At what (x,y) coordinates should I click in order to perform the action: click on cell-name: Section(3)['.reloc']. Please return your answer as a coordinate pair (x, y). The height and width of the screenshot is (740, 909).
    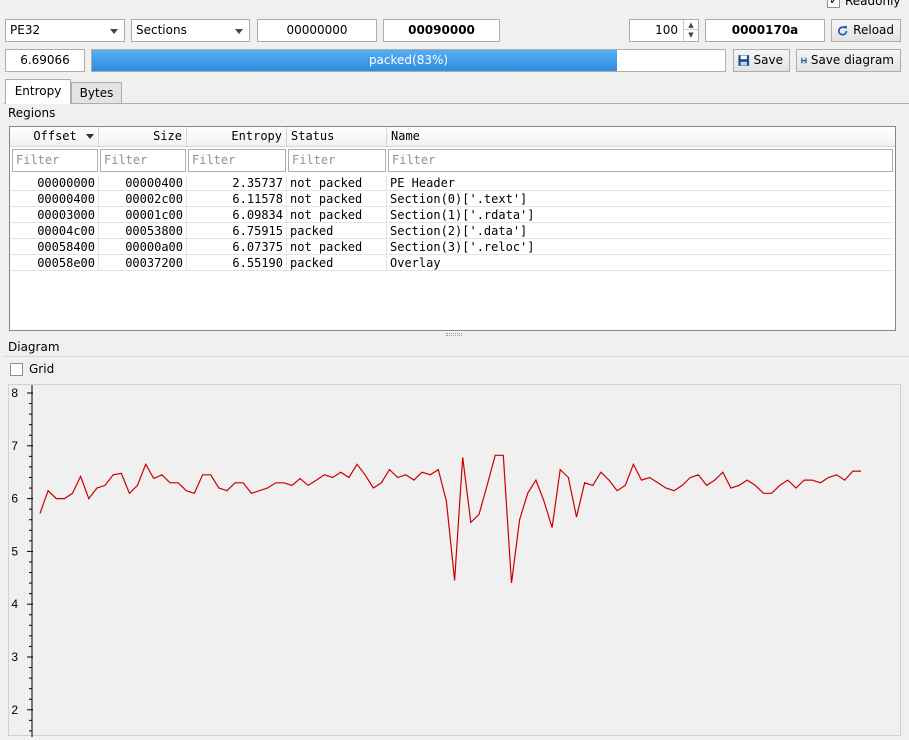
    Looking at the image, I should click on (462, 247).